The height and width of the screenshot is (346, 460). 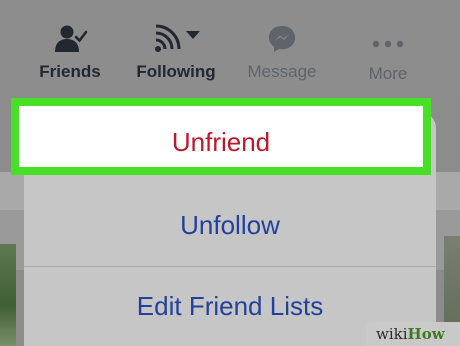 I want to click on friends-check-icon, so click(x=70, y=39).